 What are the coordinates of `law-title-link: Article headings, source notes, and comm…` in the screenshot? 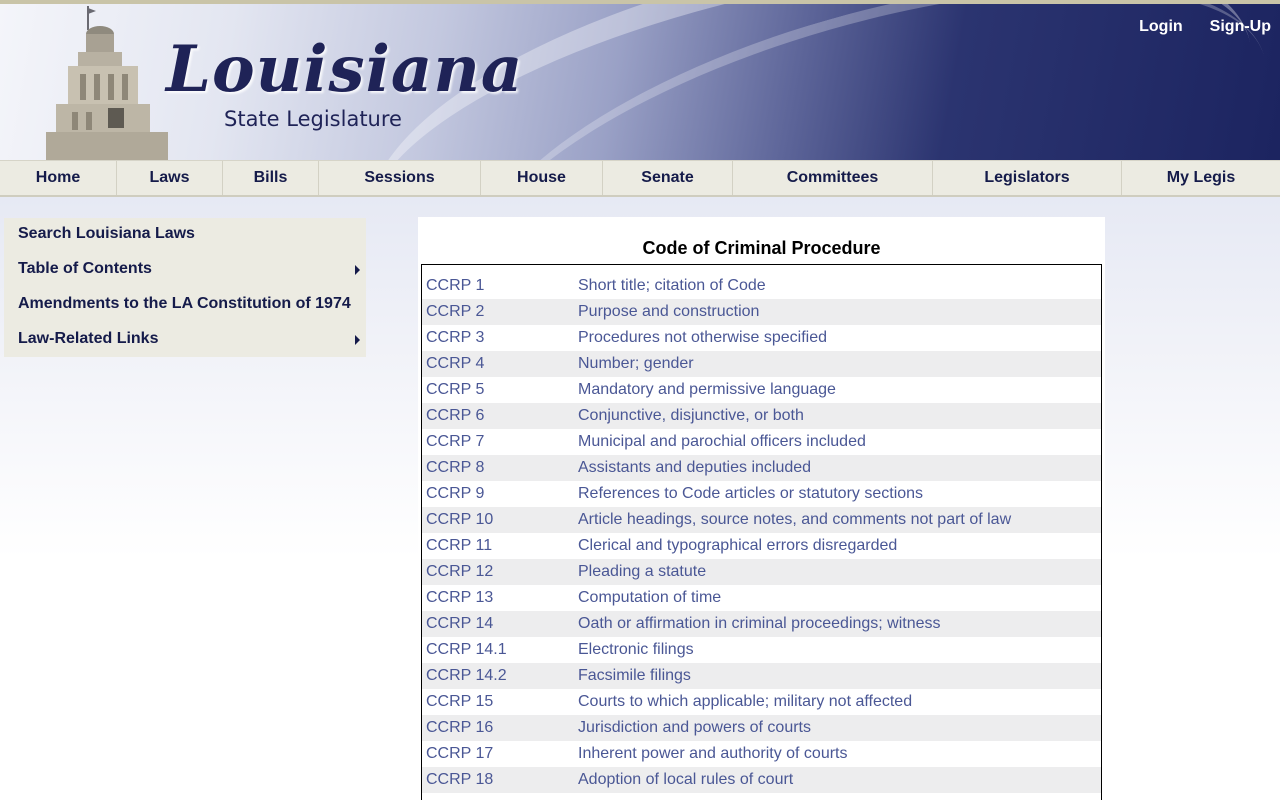 It's located at (839, 520).